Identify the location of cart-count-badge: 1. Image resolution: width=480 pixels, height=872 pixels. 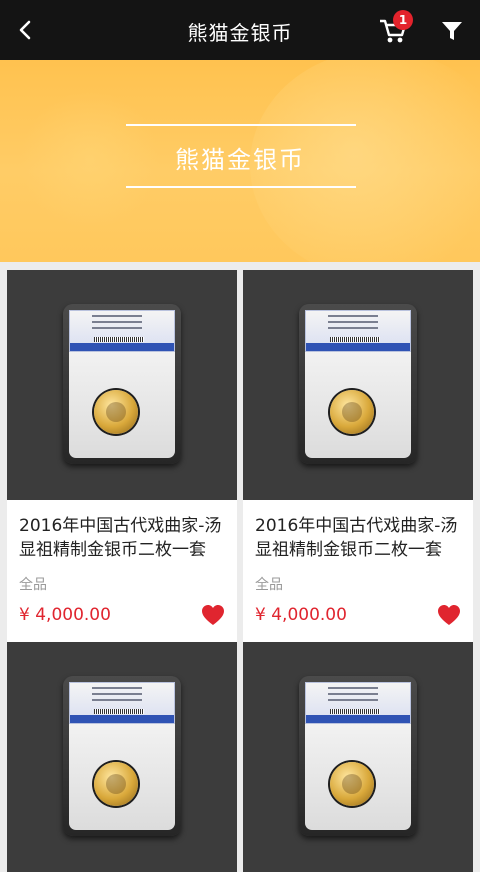
(403, 20).